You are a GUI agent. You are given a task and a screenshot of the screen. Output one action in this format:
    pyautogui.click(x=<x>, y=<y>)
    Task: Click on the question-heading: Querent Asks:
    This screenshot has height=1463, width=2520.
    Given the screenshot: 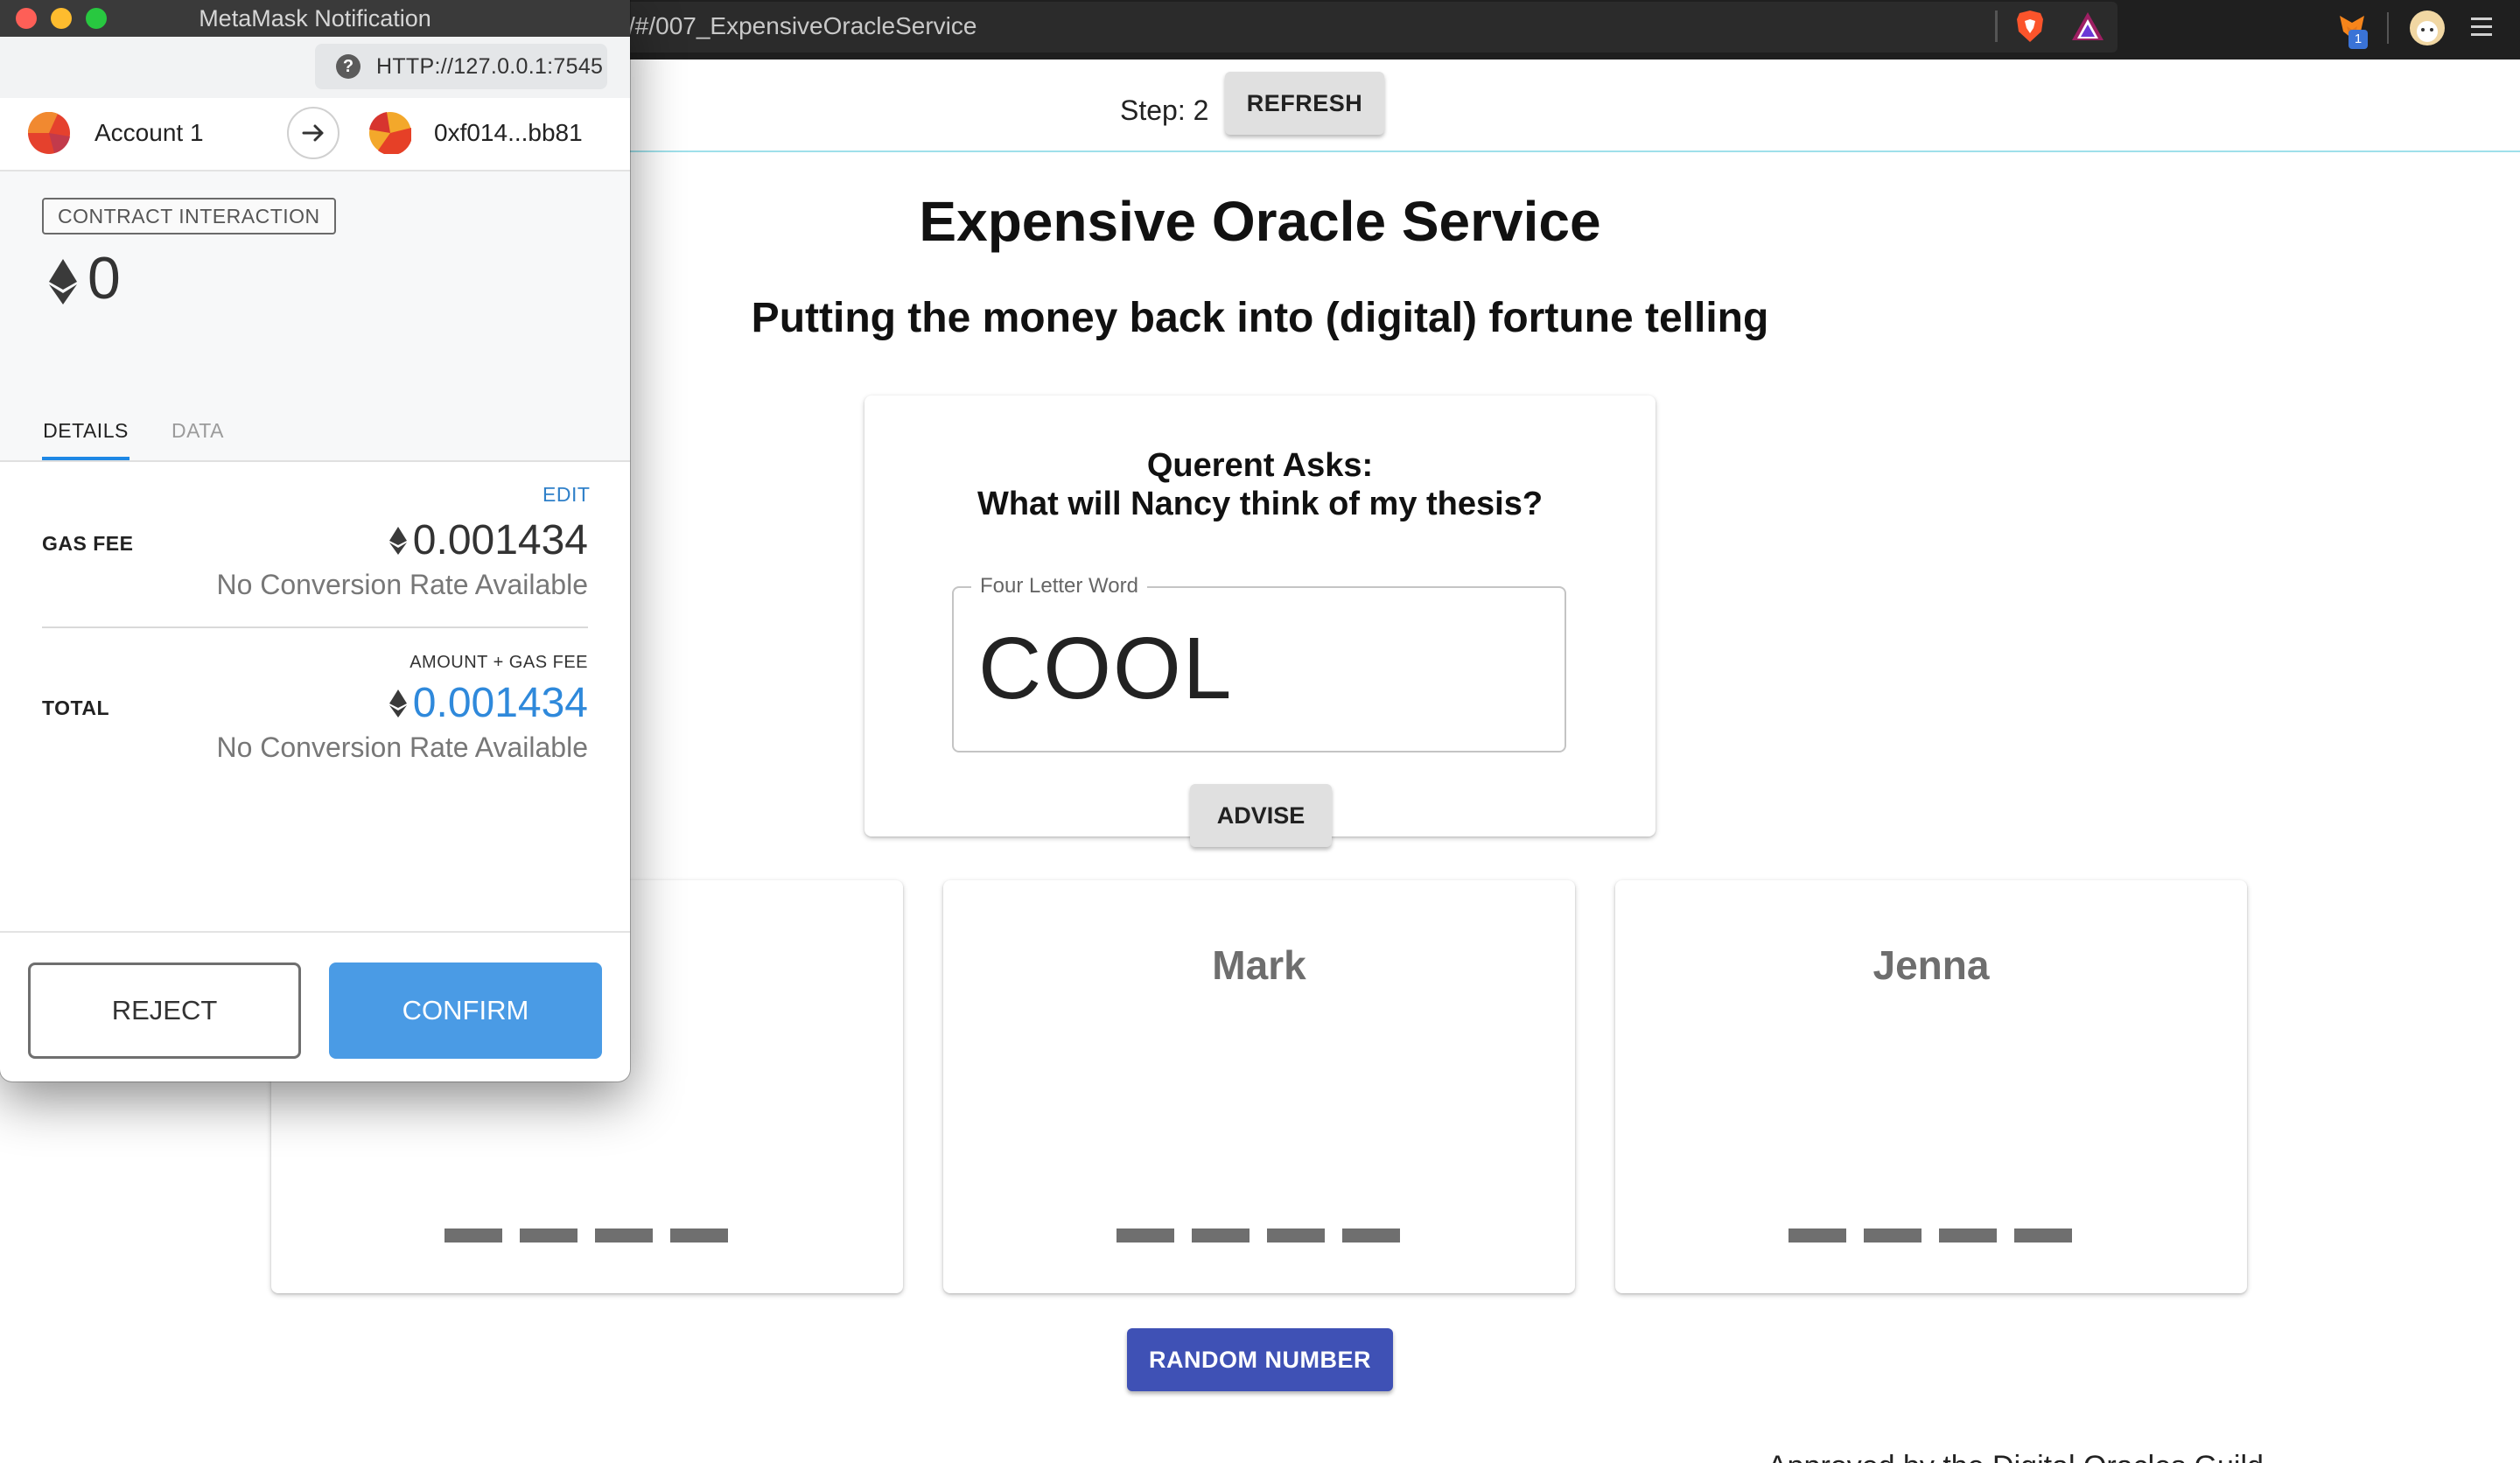 What is the action you would take?
    pyautogui.click(x=1260, y=465)
    